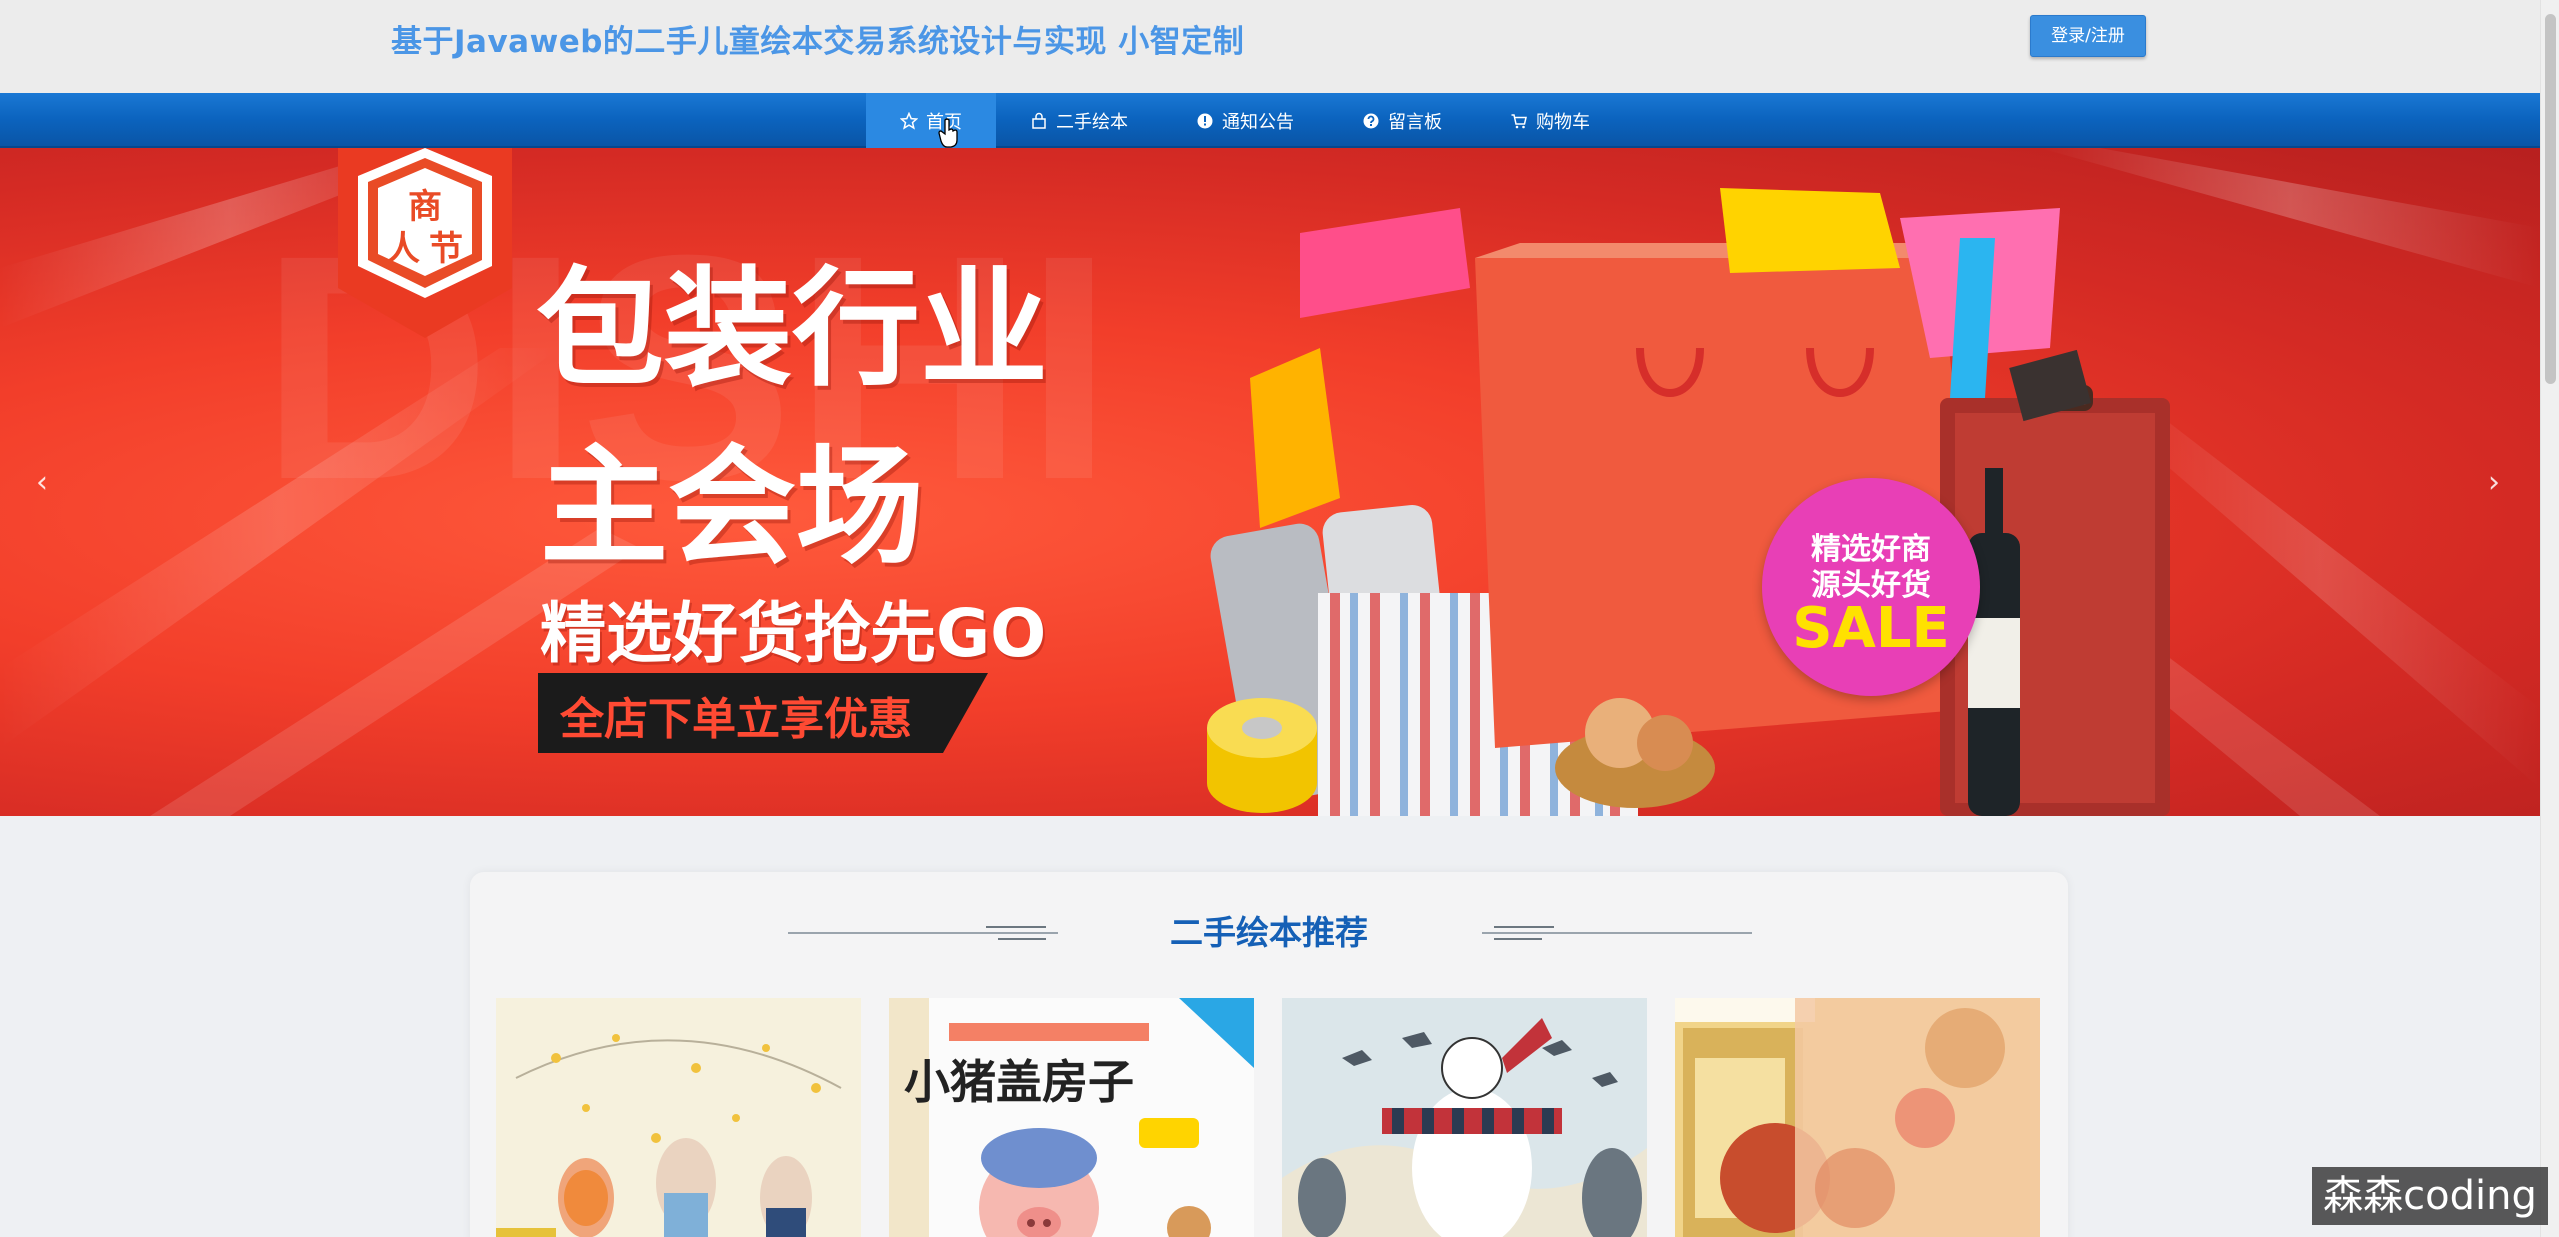 This screenshot has width=2559, height=1237. What do you see at coordinates (425, 207) in the screenshot?
I see `svg-text: 商` at bounding box center [425, 207].